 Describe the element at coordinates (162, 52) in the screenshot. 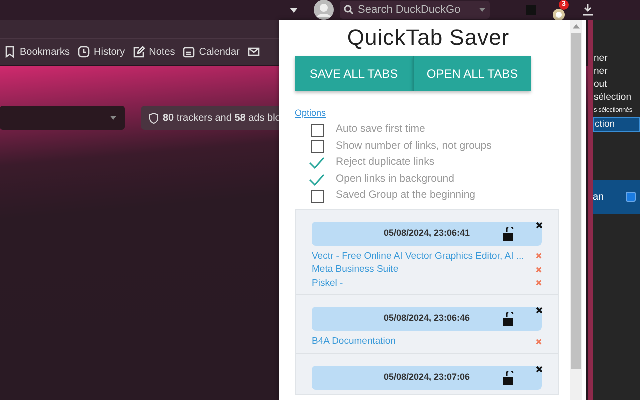

I see `bookmark-link: Notes` at that location.